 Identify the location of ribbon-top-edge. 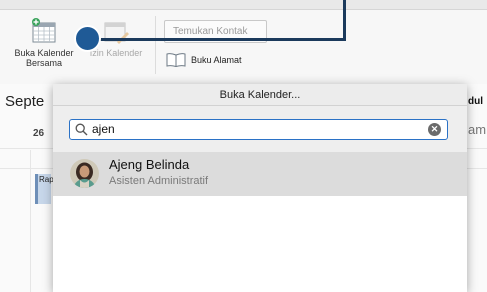
(243, 5).